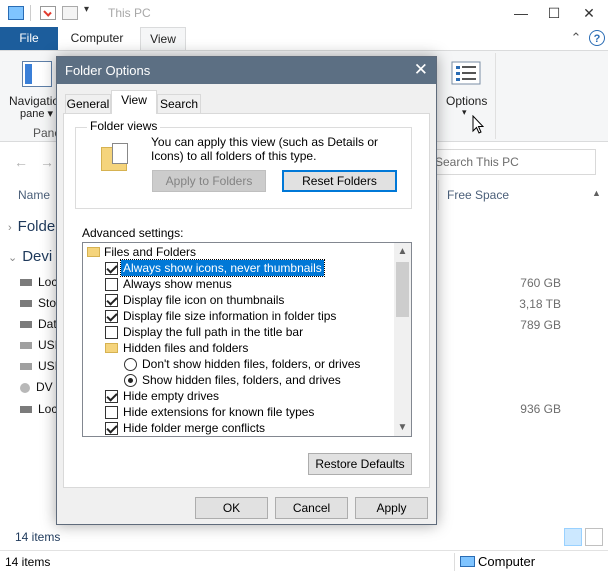  What do you see at coordinates (521, 13) in the screenshot?
I see `minimize-icon: —` at bounding box center [521, 13].